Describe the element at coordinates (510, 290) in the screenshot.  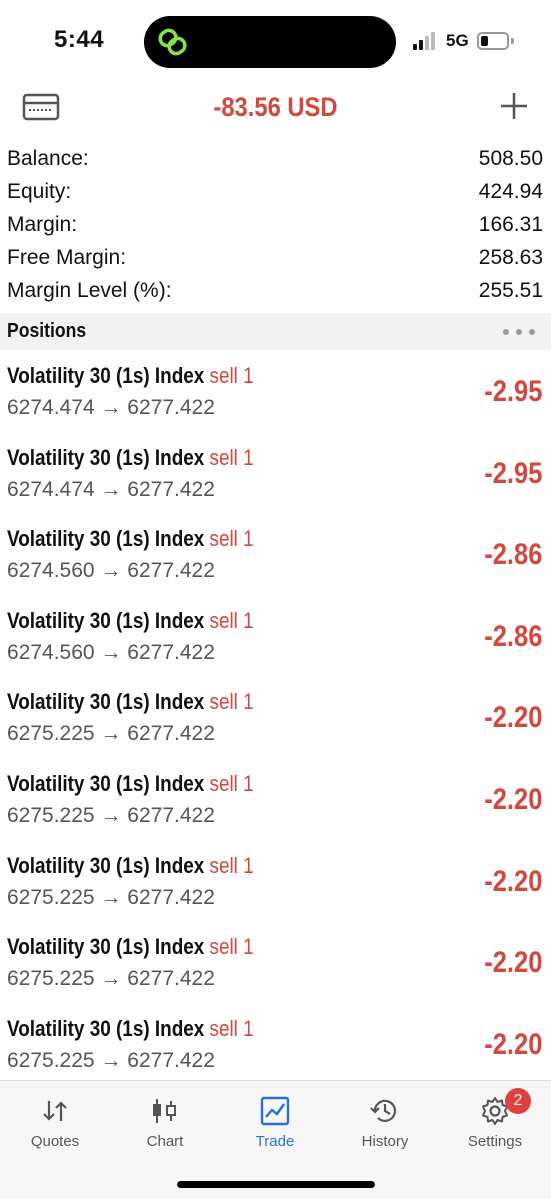
I see `summary-value: 255.51` at that location.